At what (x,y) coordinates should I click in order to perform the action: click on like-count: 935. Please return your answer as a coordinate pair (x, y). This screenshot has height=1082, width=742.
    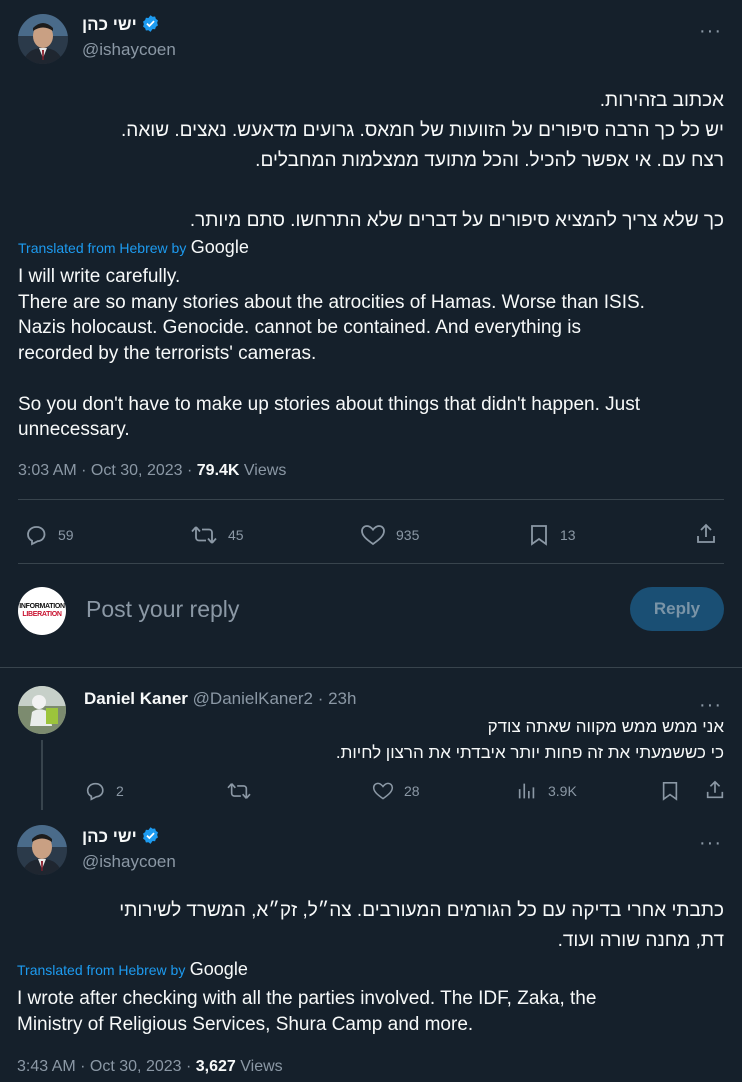
    Looking at the image, I should click on (408, 535).